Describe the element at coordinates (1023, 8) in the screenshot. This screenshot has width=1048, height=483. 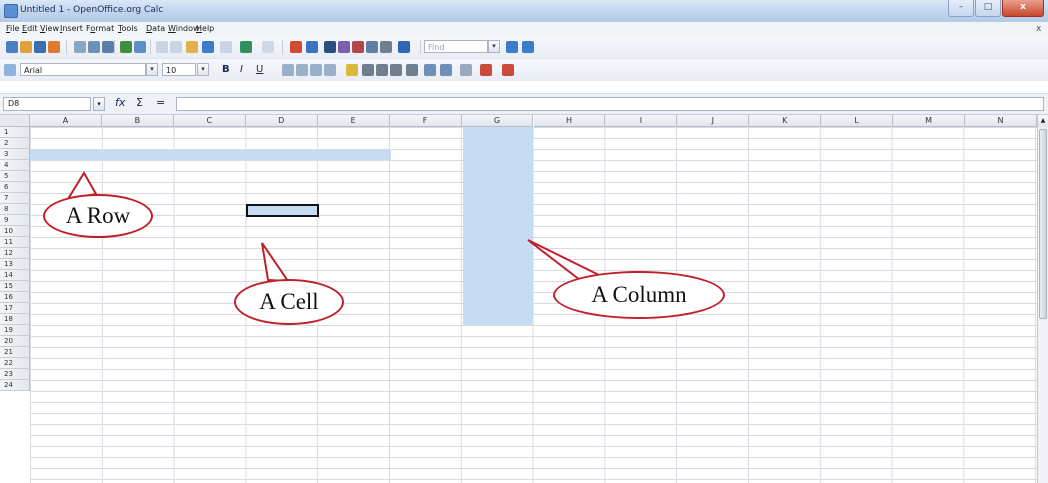
I see `close-button: x` at that location.